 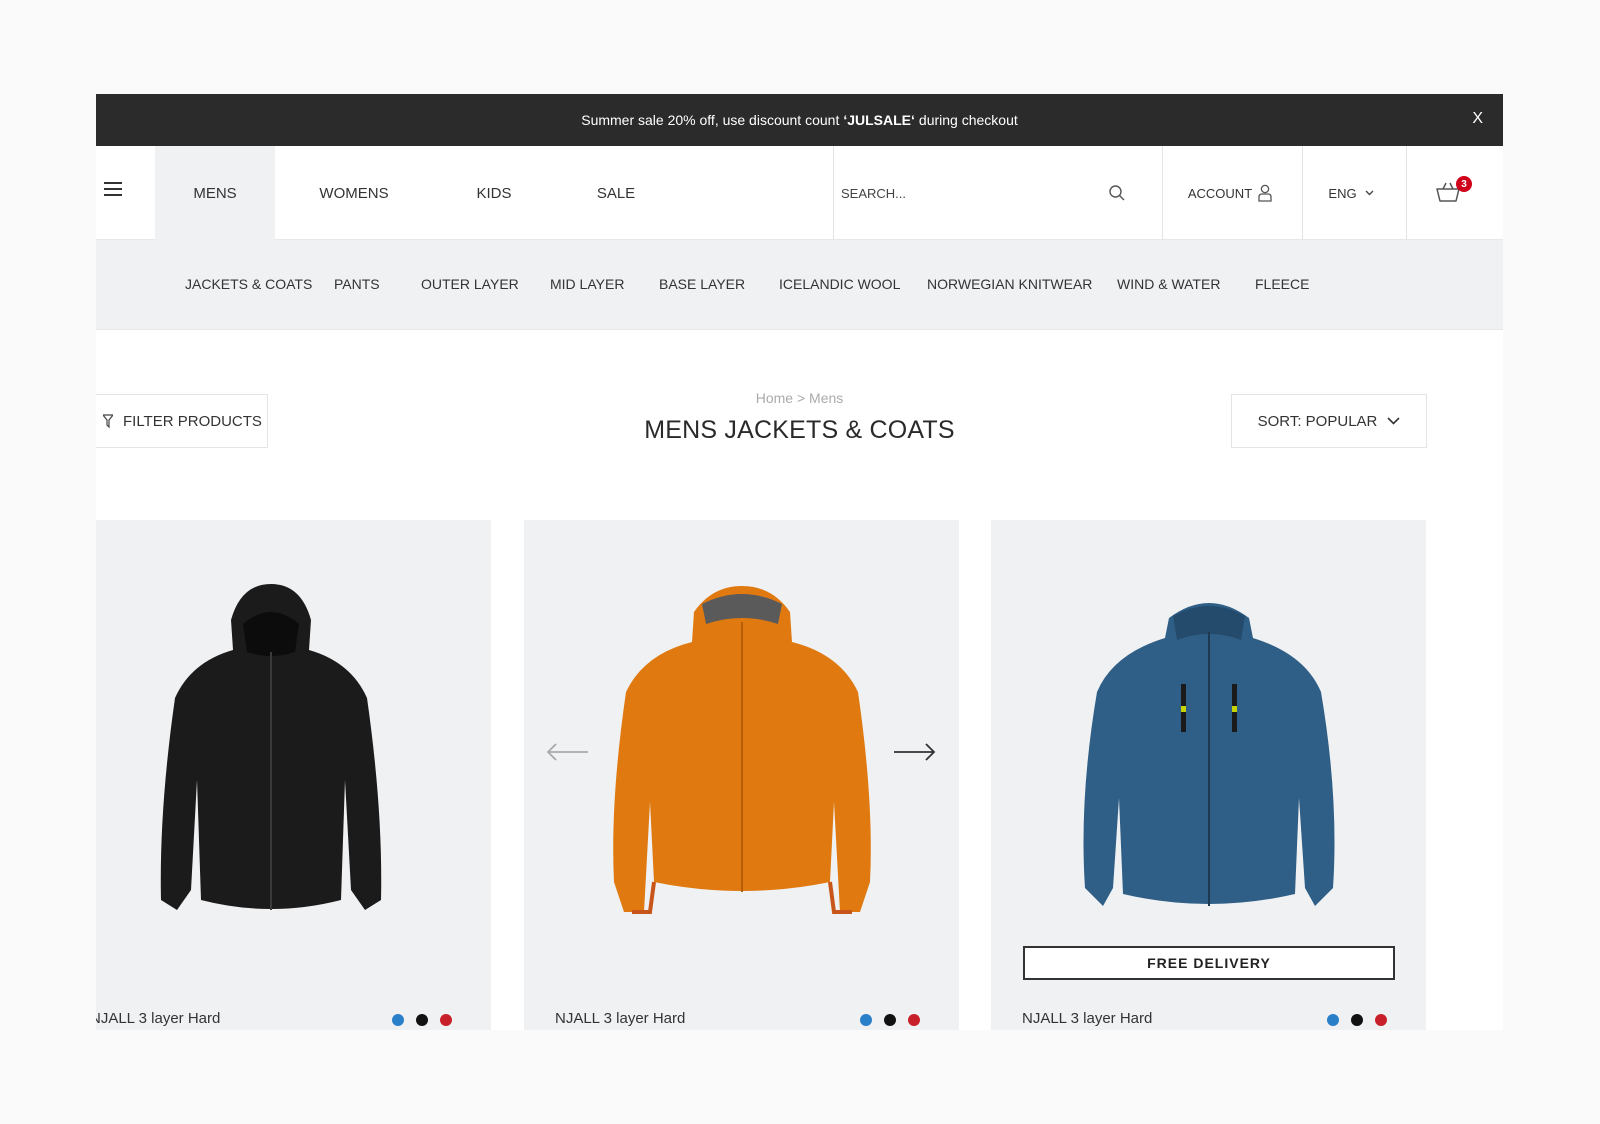 What do you see at coordinates (774, 398) in the screenshot?
I see `breadcrumb-home: Home` at bounding box center [774, 398].